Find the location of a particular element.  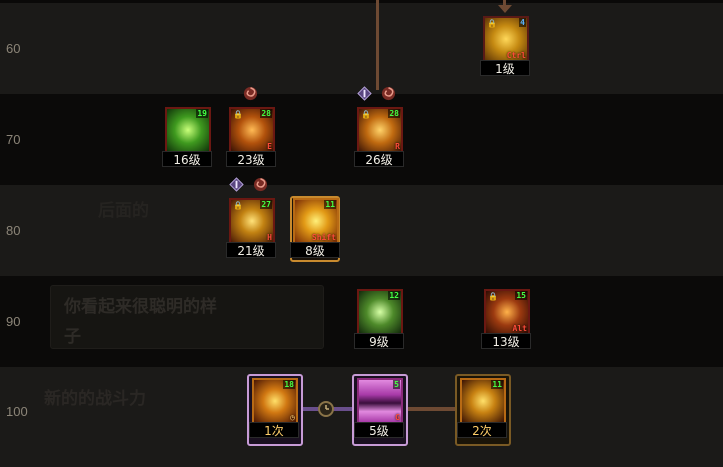

ghost-text: 子 is located at coordinates (72, 336).